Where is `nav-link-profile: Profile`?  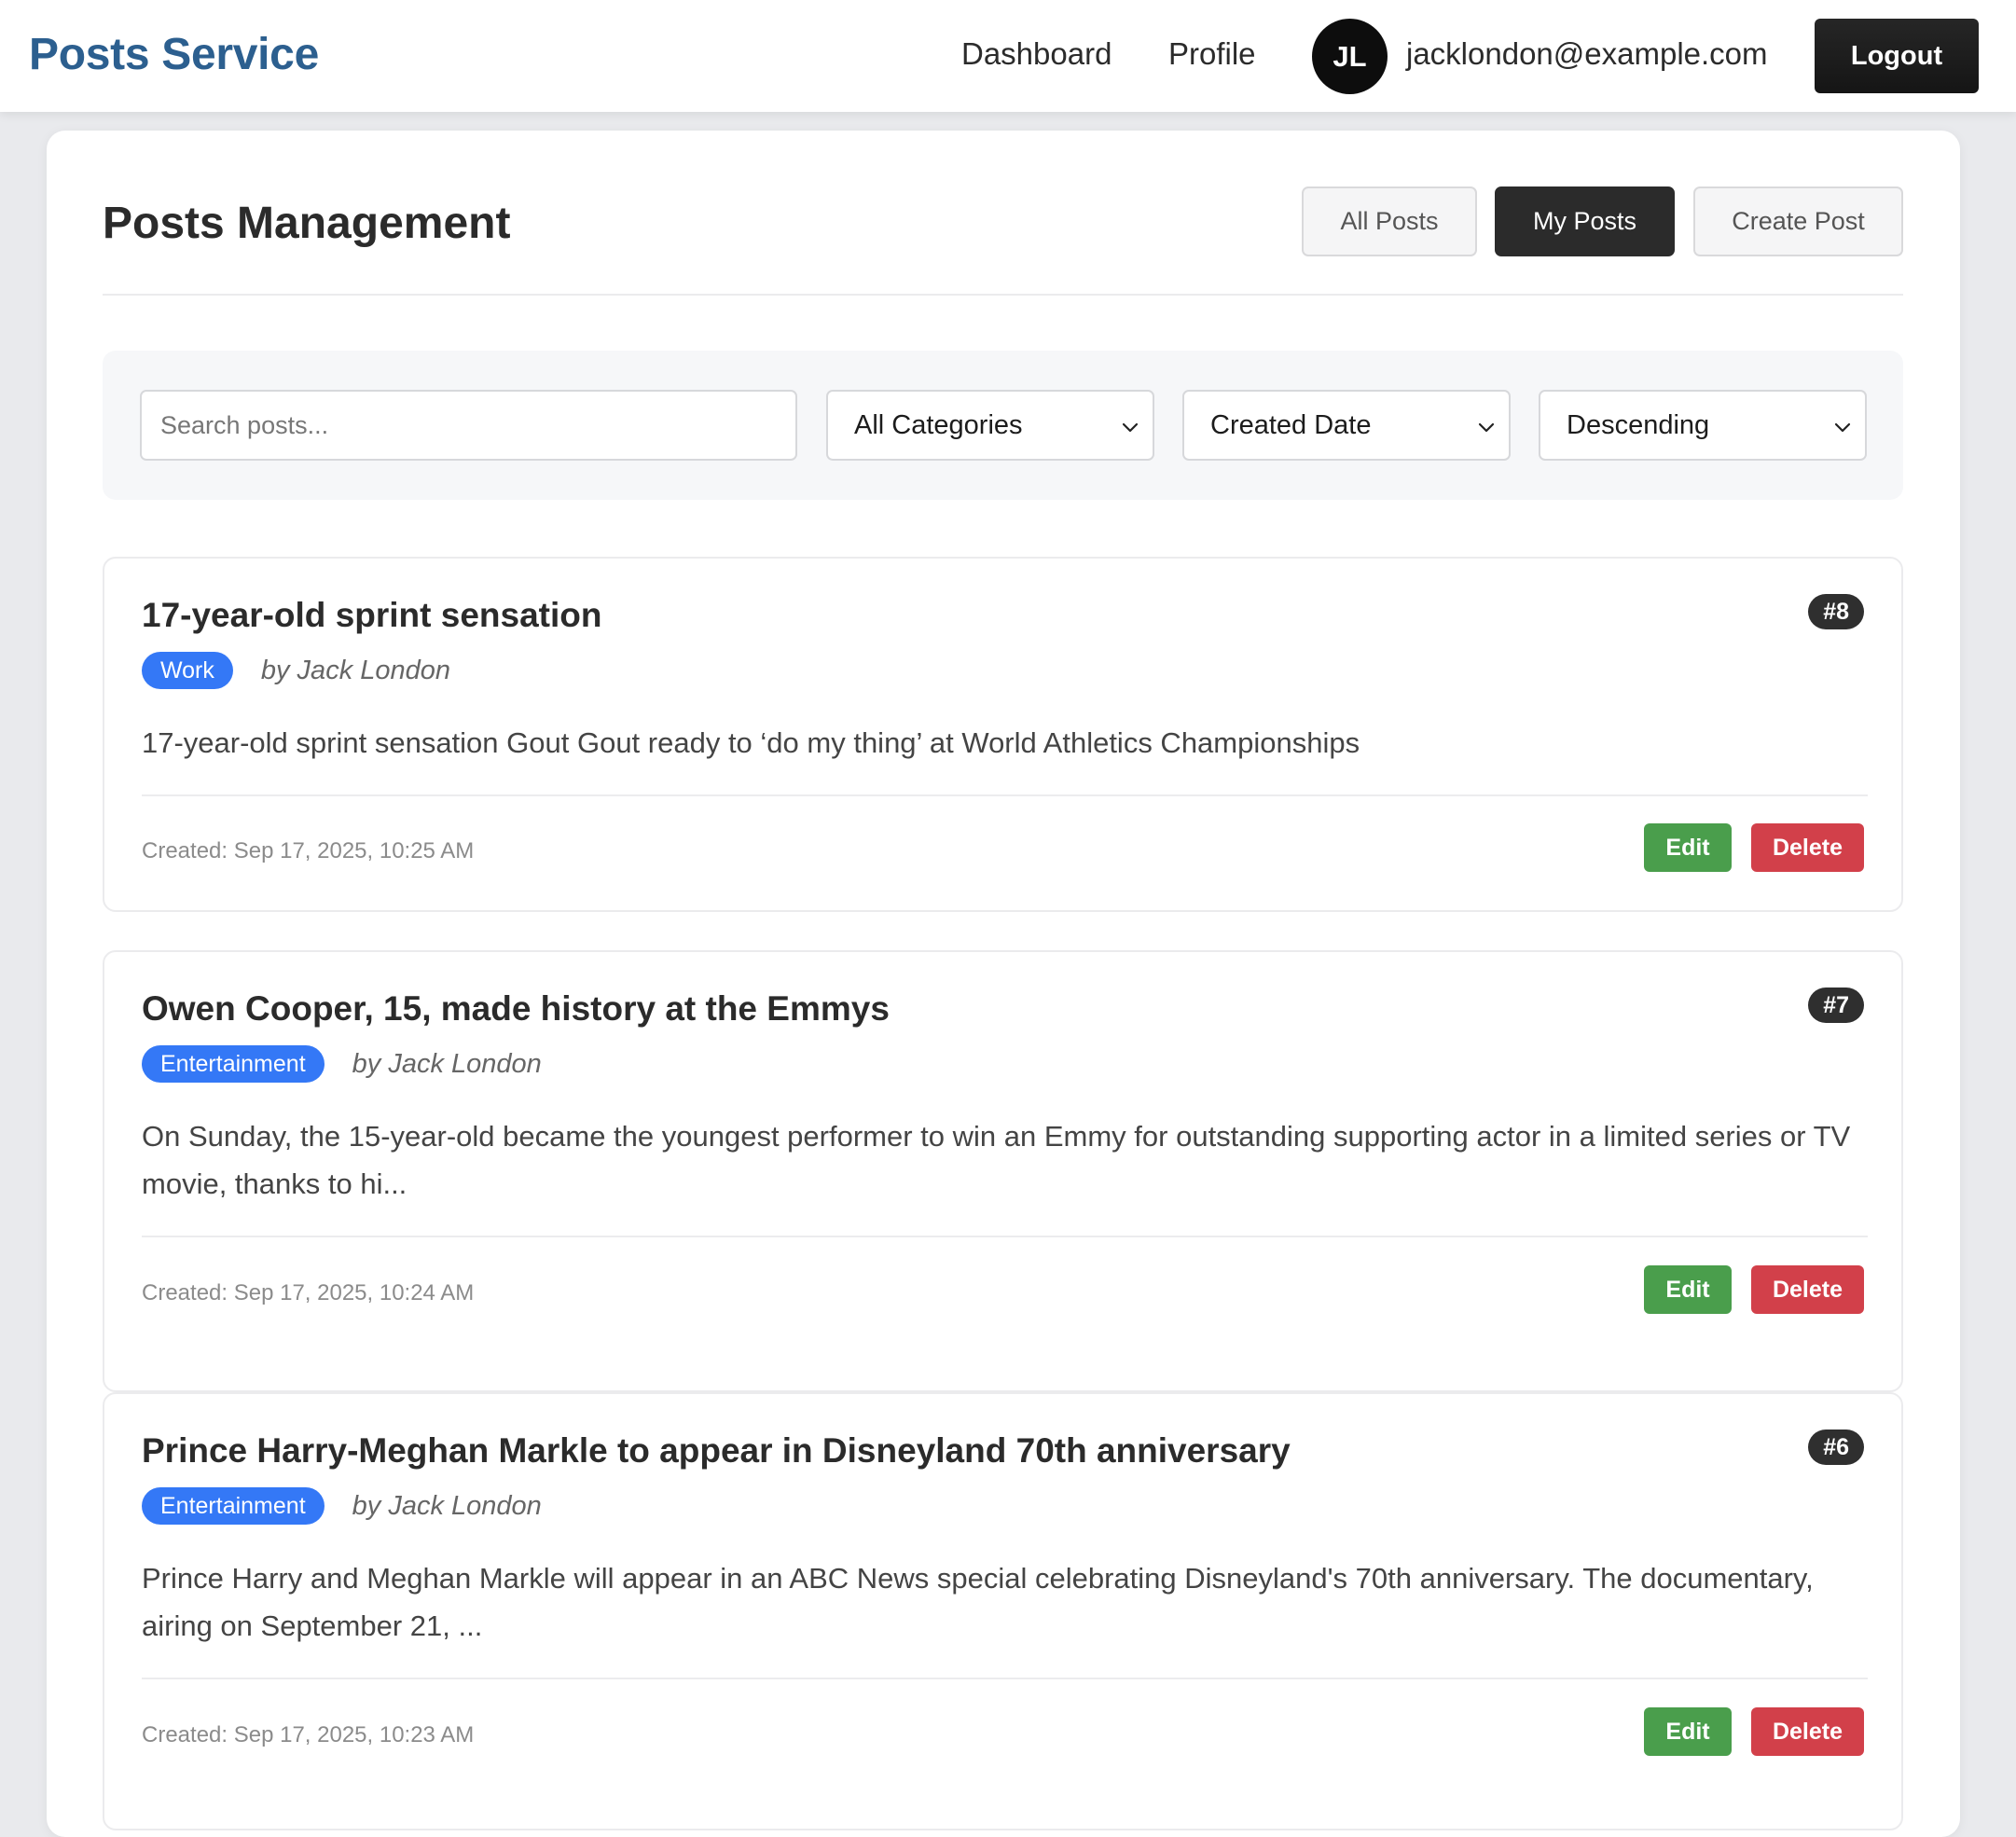
nav-link-profile: Profile is located at coordinates (1212, 54).